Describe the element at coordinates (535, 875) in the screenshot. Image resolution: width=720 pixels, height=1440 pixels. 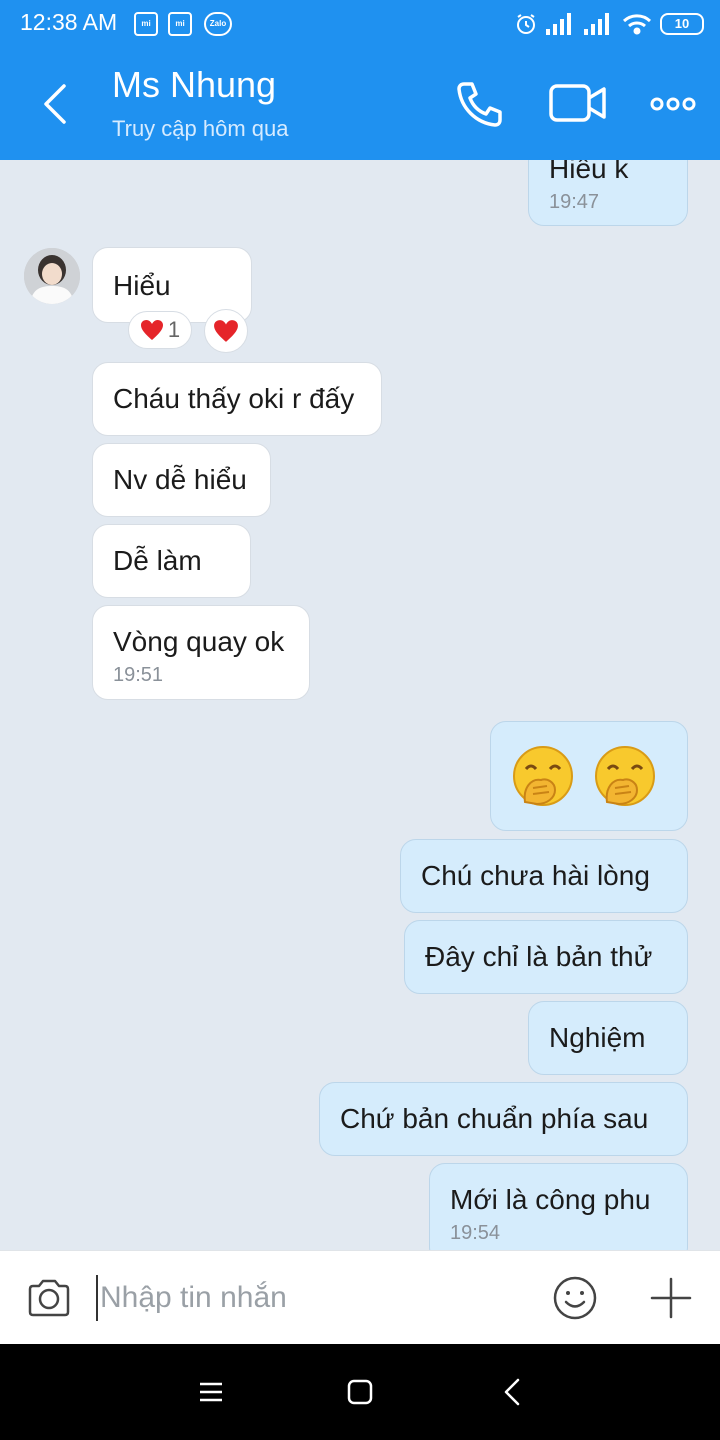
I see `message-text: Chú chưa hài lòng` at that location.